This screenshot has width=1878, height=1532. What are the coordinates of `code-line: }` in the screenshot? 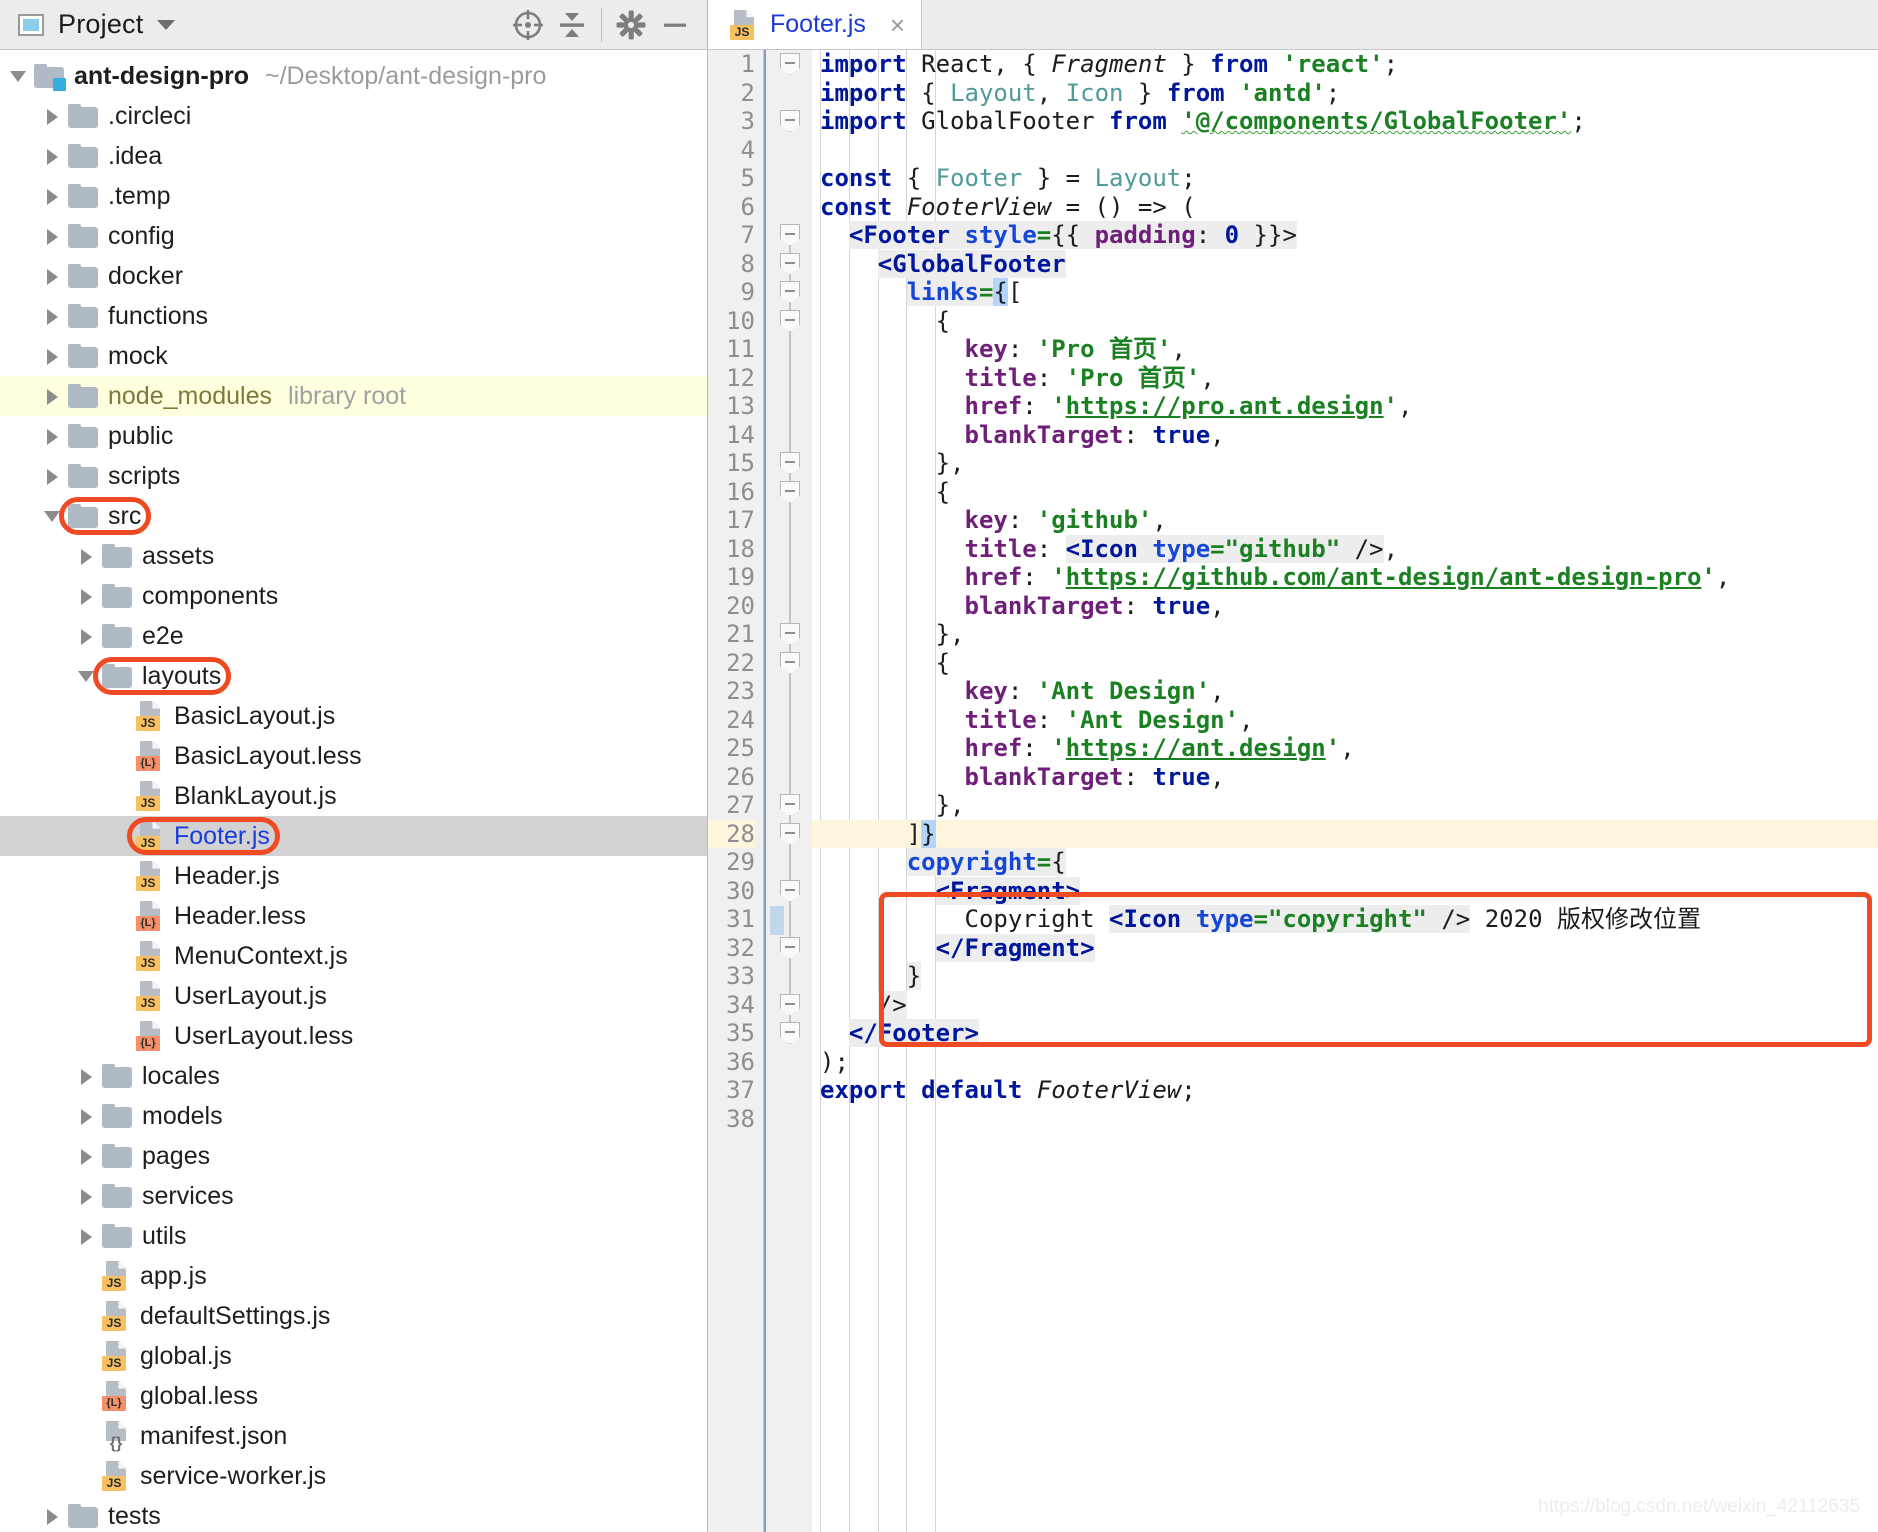 It's located at (1345, 976).